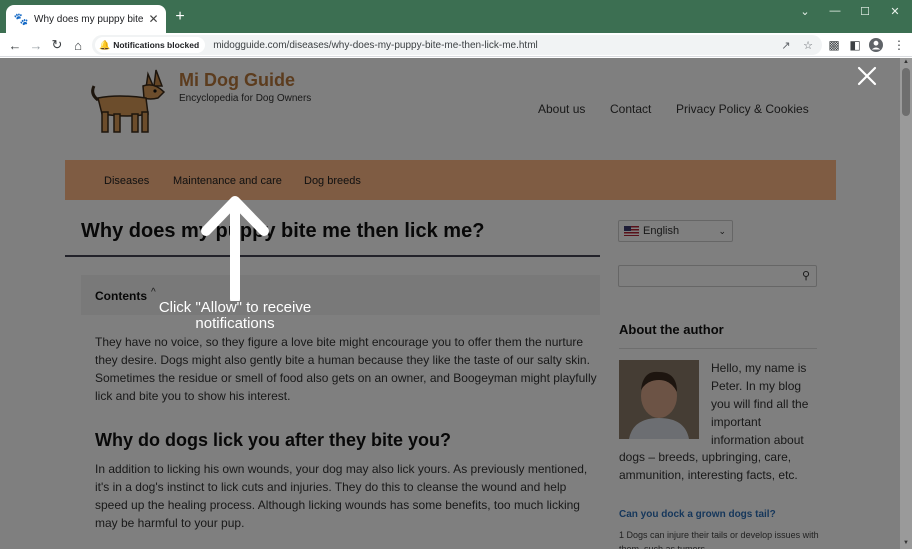 The height and width of the screenshot is (549, 912). Describe the element at coordinates (865, 11) in the screenshot. I see `maximize-button: ☐` at that location.